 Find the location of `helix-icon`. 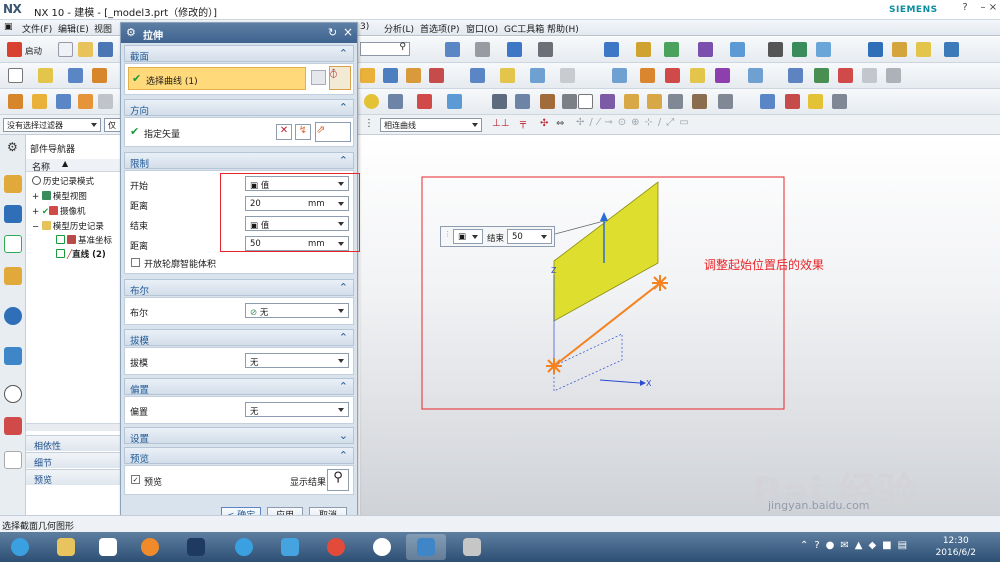

helix-icon is located at coordinates (522, 101).